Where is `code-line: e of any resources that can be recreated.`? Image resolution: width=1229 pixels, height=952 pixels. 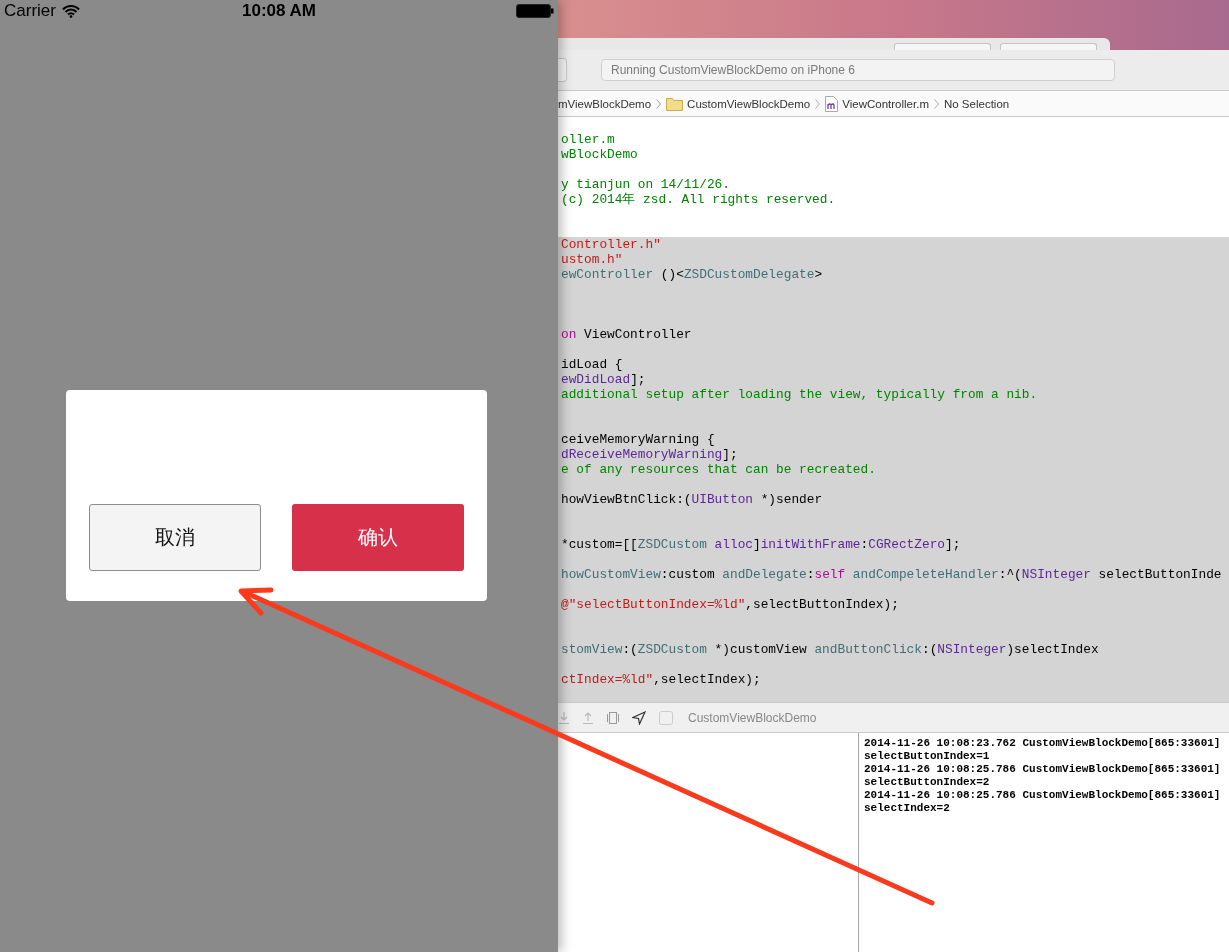
code-line: e of any resources that can be recreated. is located at coordinates (718, 469).